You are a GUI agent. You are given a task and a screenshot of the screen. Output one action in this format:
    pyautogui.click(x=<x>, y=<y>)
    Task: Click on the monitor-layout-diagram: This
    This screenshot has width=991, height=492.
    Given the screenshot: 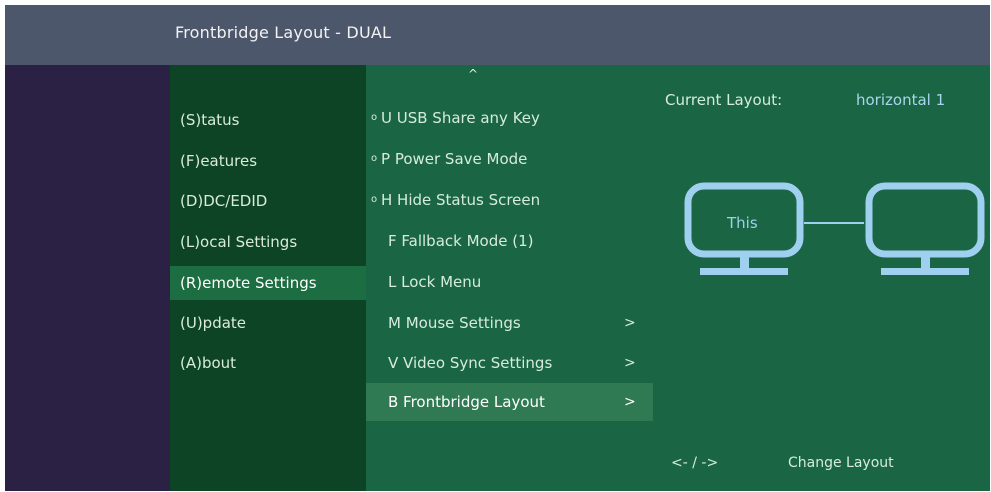 What is the action you would take?
    pyautogui.click(x=834, y=228)
    